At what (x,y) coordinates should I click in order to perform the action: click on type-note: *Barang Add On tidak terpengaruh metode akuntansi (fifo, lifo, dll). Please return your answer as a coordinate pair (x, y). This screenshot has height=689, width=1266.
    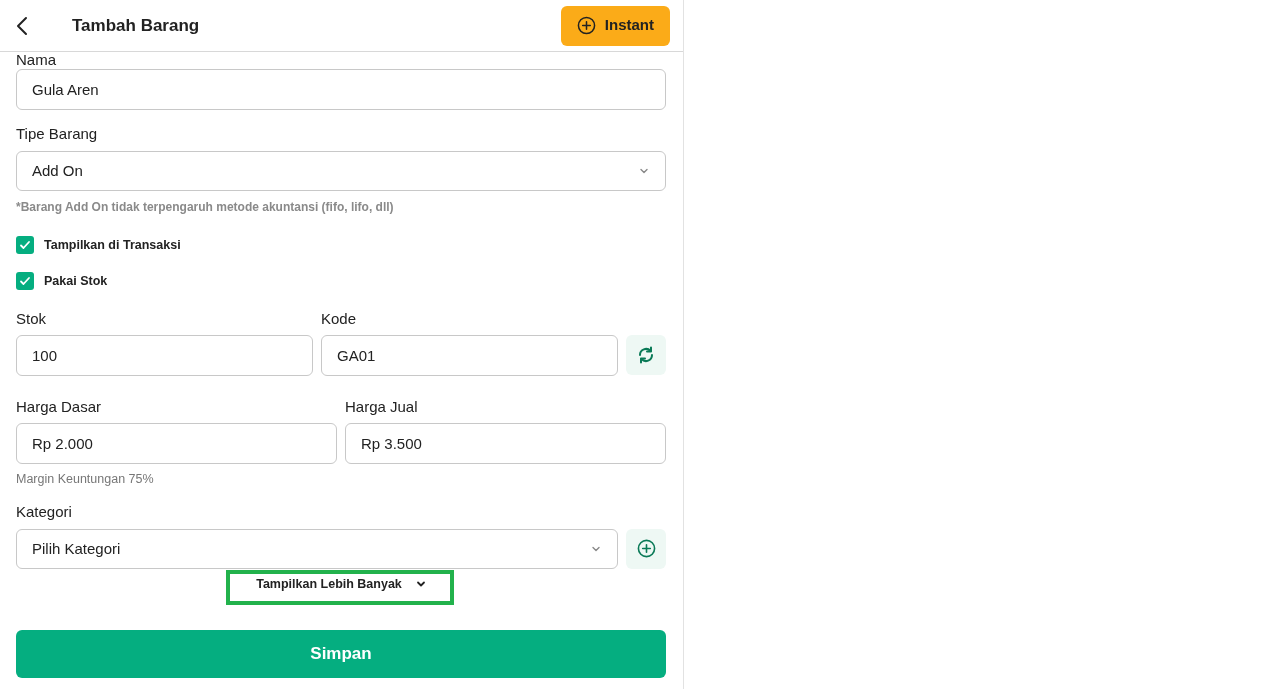
    Looking at the image, I should click on (205, 207).